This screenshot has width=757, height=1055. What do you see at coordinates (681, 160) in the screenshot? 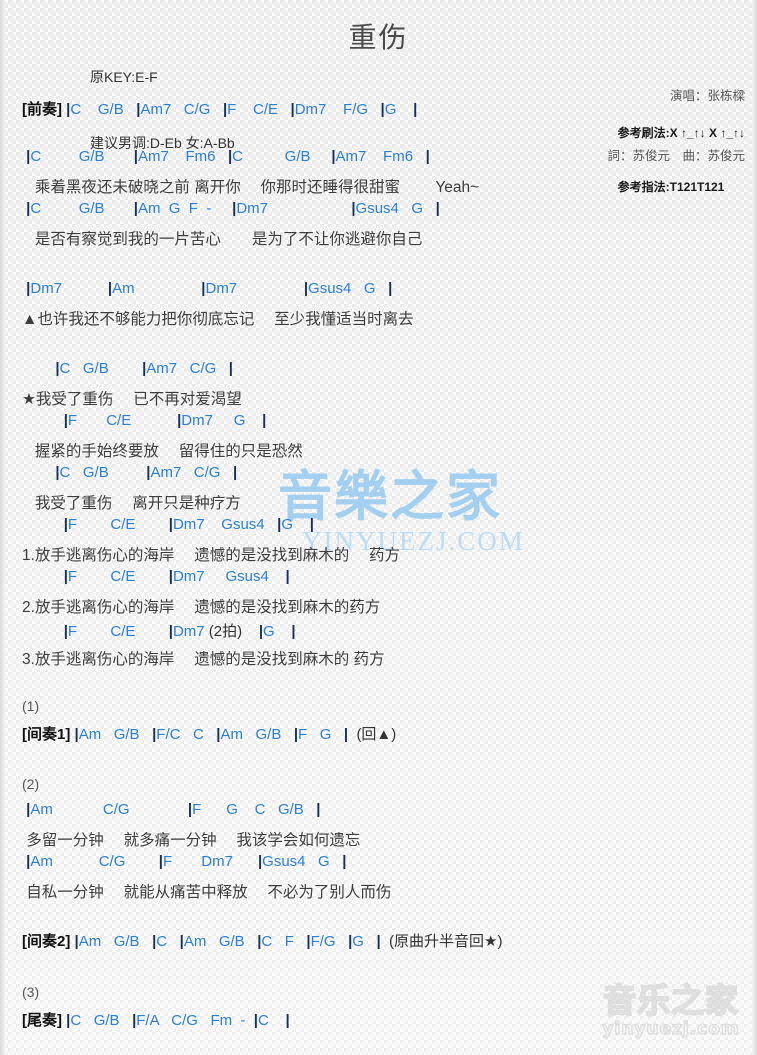
I see `pattern-info: 参考刷法:X ↑_↑↓ X ↑_↑↓ 参考指法:T121T121` at bounding box center [681, 160].